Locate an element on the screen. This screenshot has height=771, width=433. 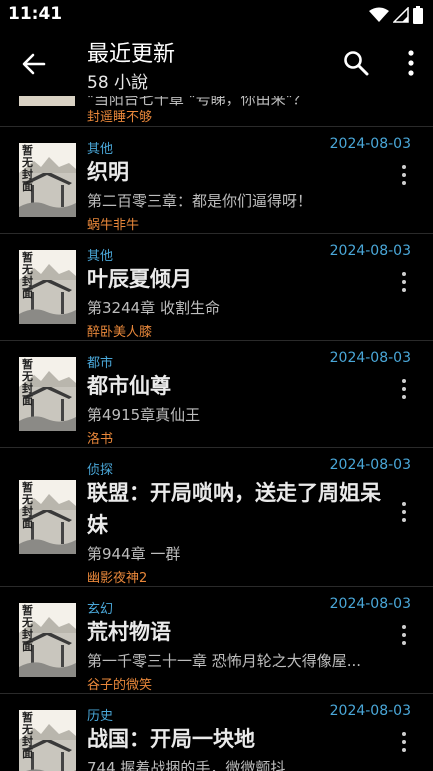
book-list-item: 暂无封面 历史 2024-08-03 战国：开局一块地 744 握着战捆的手，微微颤抖 is located at coordinates (216, 732).